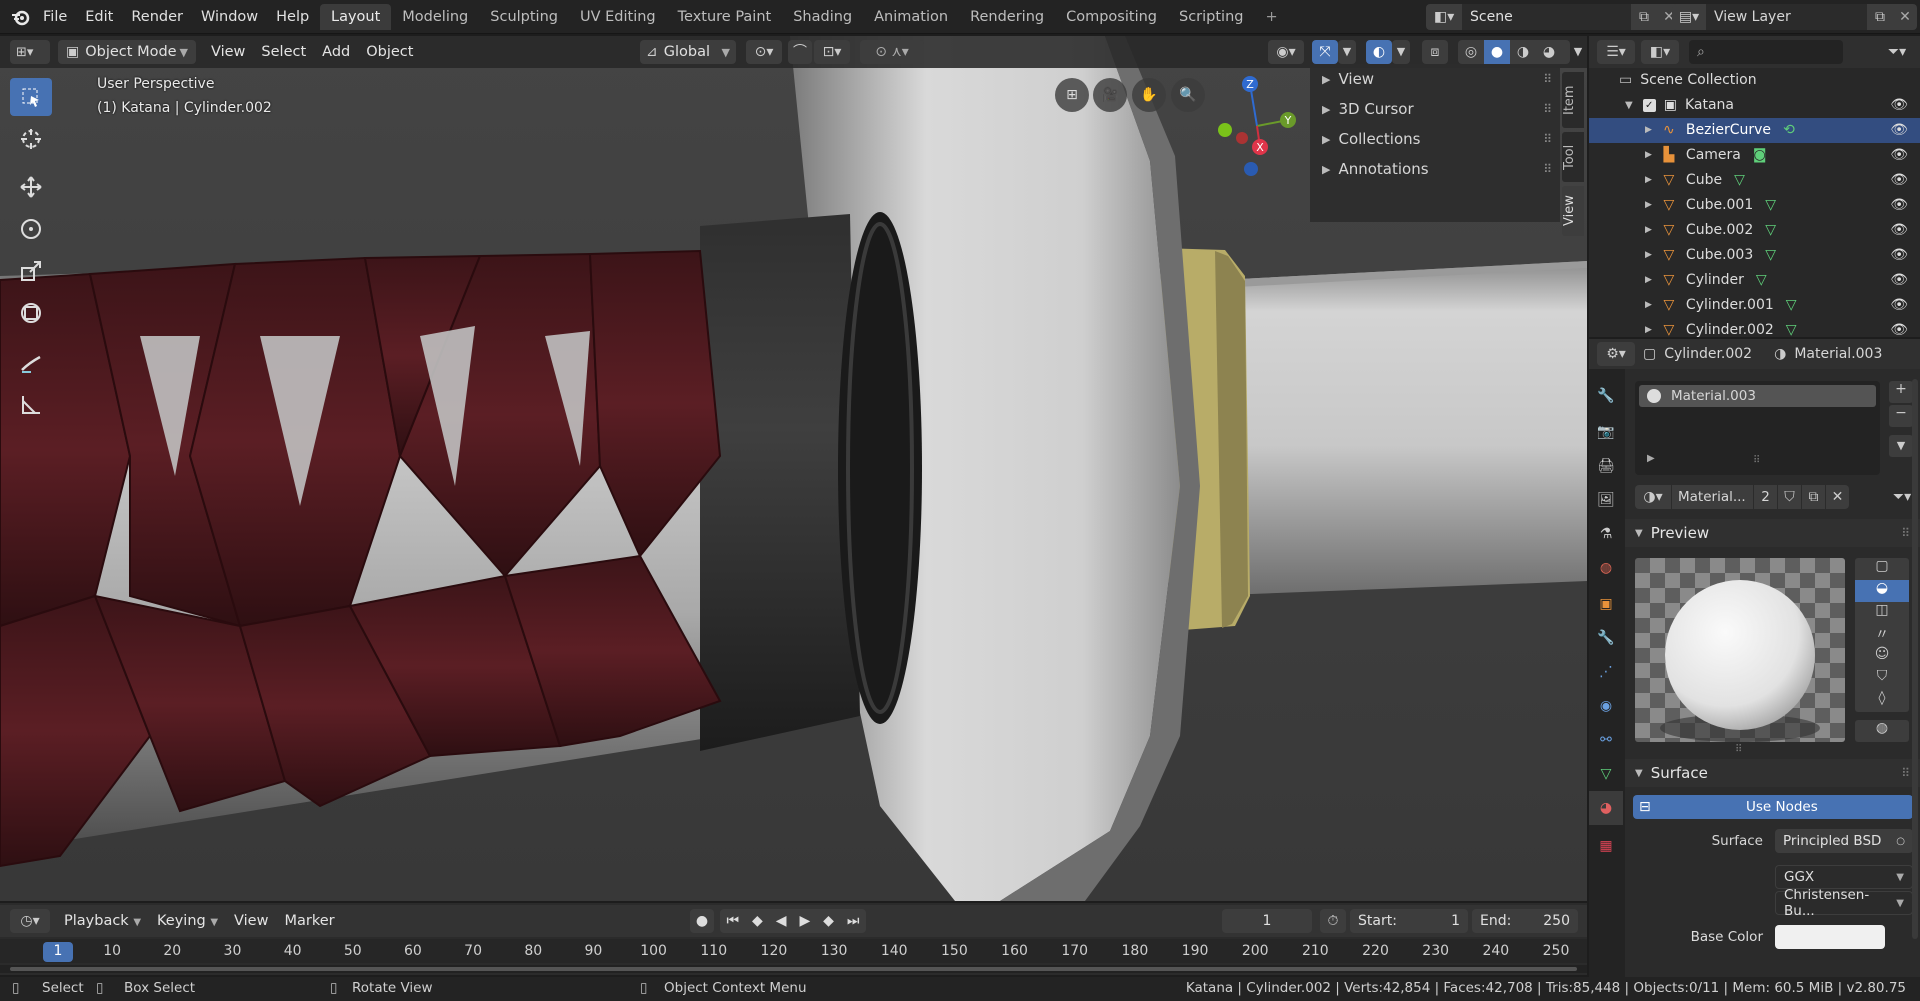 The width and height of the screenshot is (1920, 1001). Describe the element at coordinates (892, 52) in the screenshot. I see `proportional-editing-icon: ⊙ ⋏▾` at that location.